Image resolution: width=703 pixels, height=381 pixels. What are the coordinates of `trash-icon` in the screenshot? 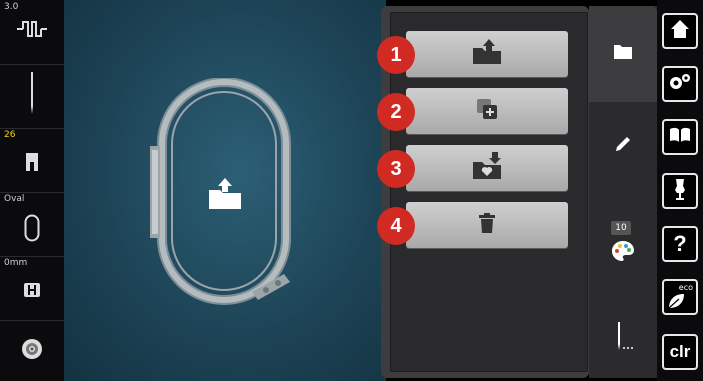 It's located at (487, 225).